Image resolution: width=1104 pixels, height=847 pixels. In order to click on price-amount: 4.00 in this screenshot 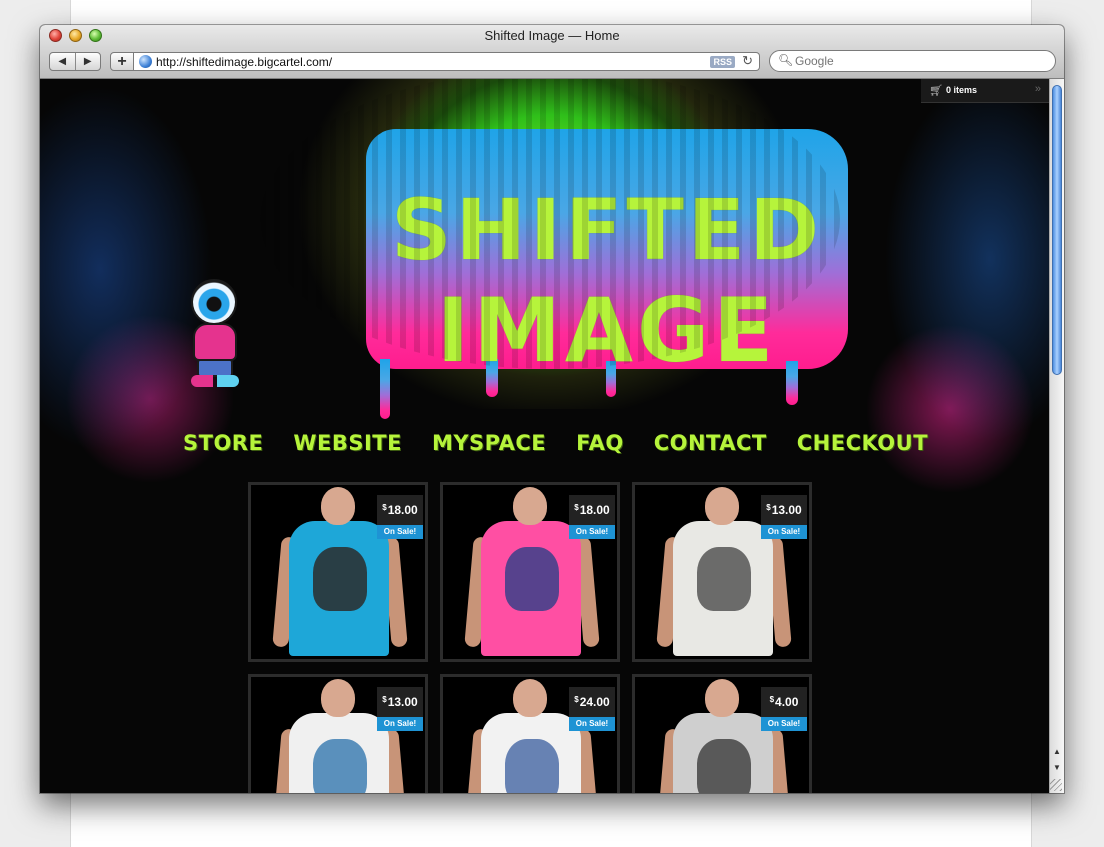, I will do `click(787, 702)`.